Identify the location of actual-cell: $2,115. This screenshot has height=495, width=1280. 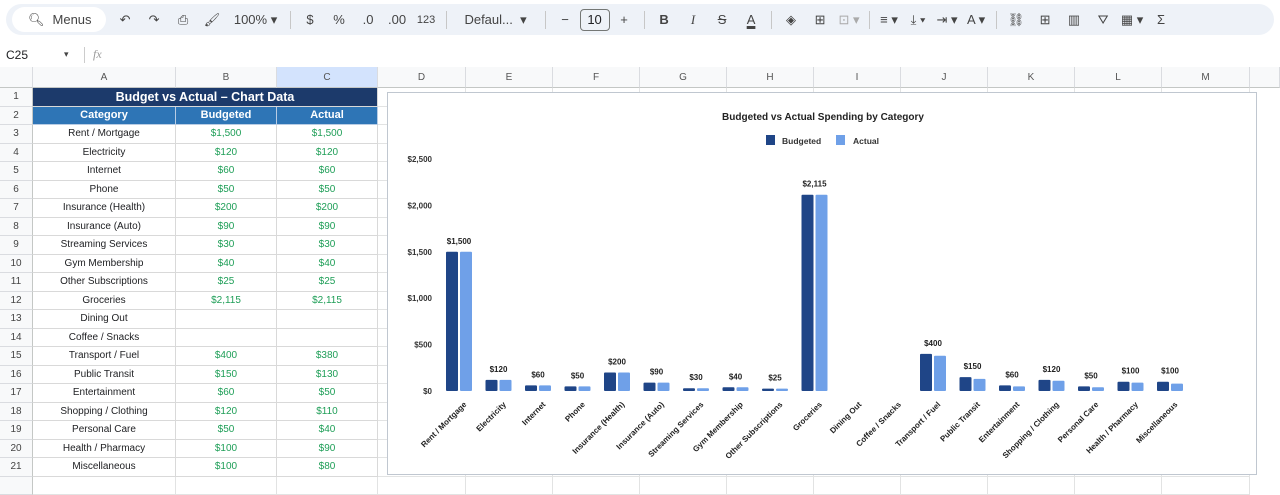
(327, 301).